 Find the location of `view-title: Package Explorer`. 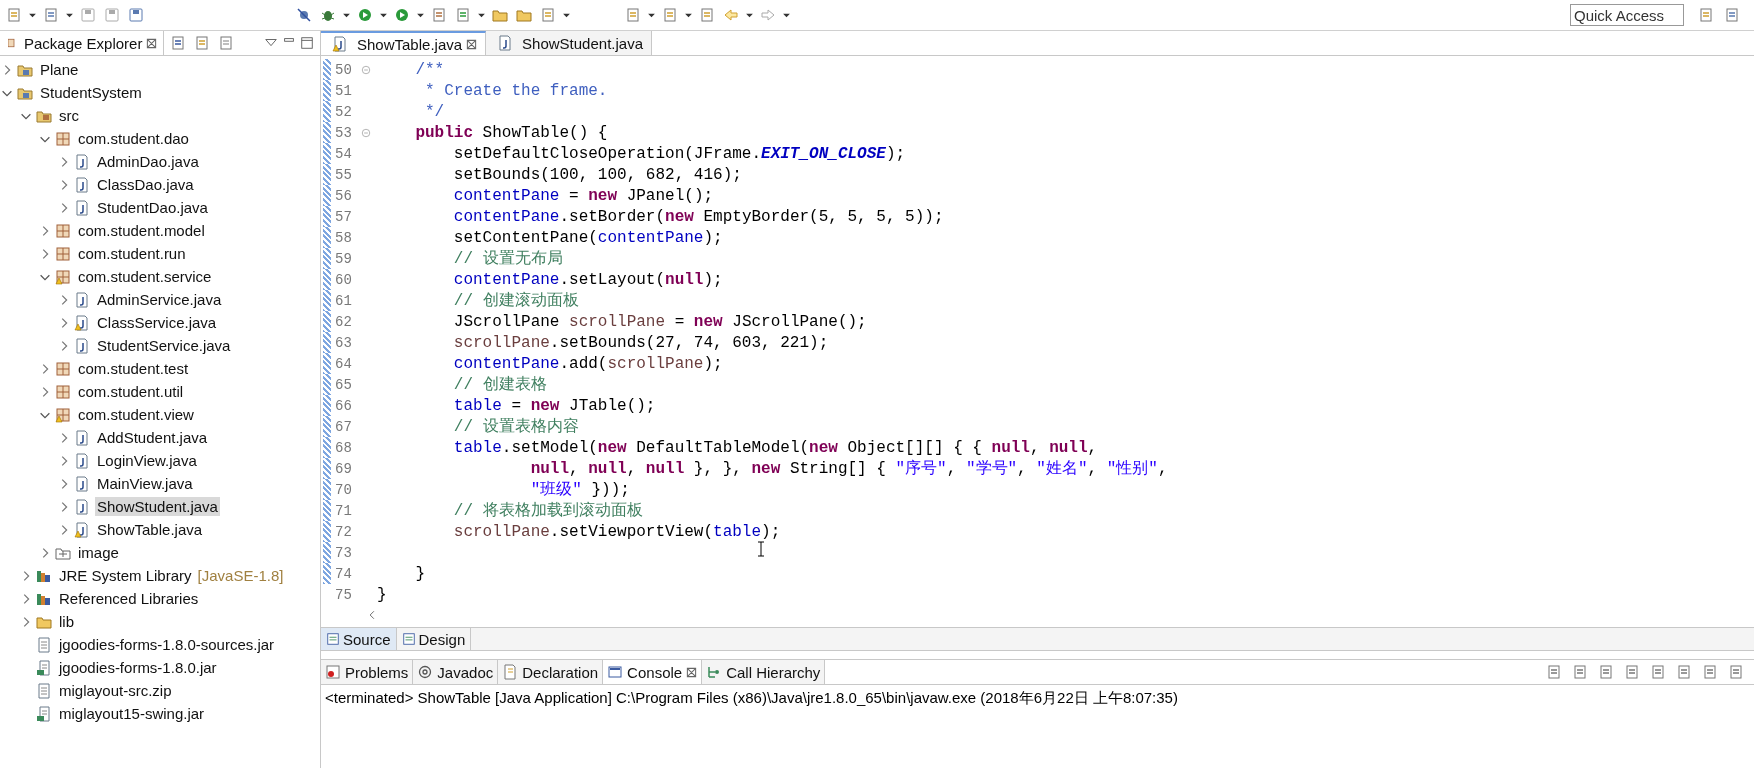

view-title: Package Explorer is located at coordinates (83, 43).